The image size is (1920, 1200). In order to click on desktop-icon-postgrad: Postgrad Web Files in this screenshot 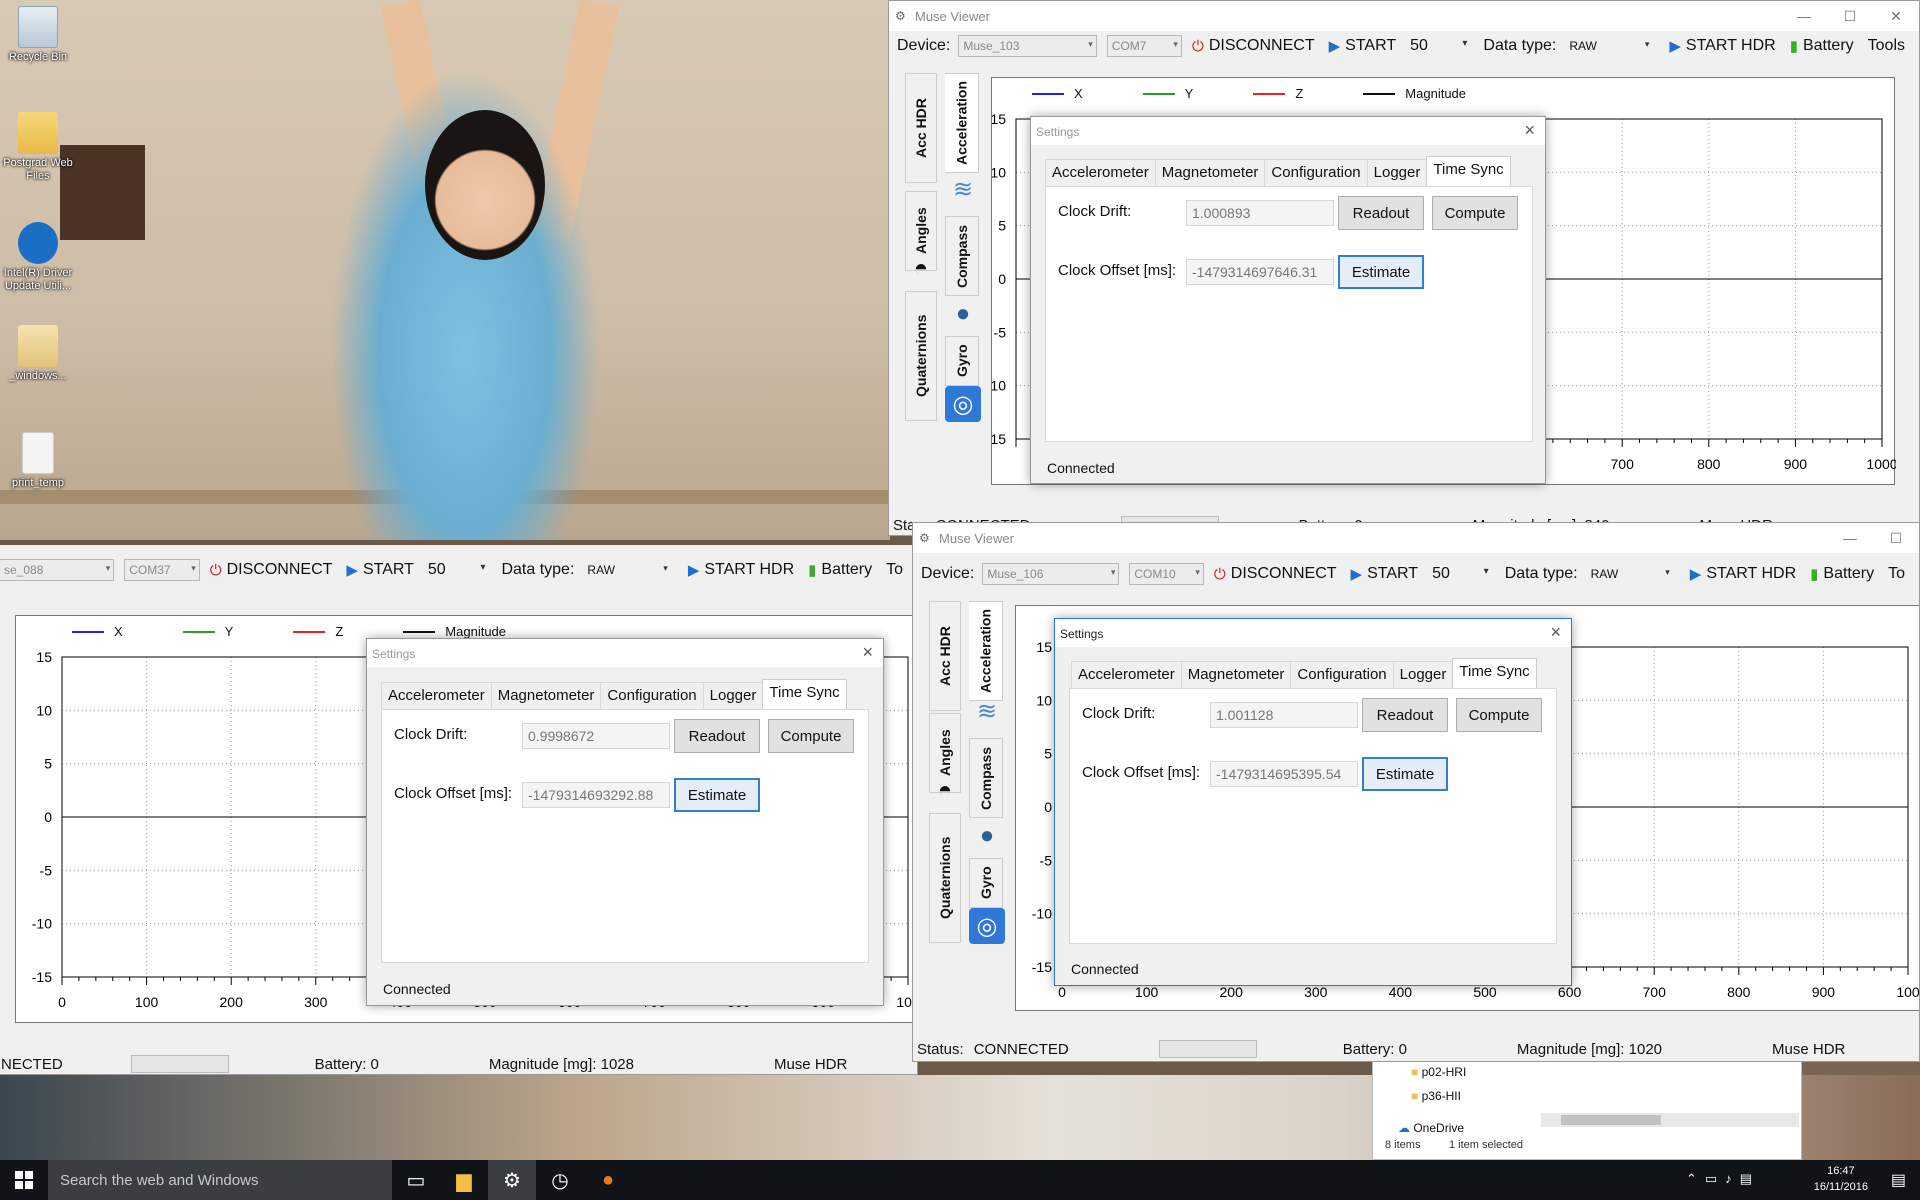, I will do `click(39, 147)`.